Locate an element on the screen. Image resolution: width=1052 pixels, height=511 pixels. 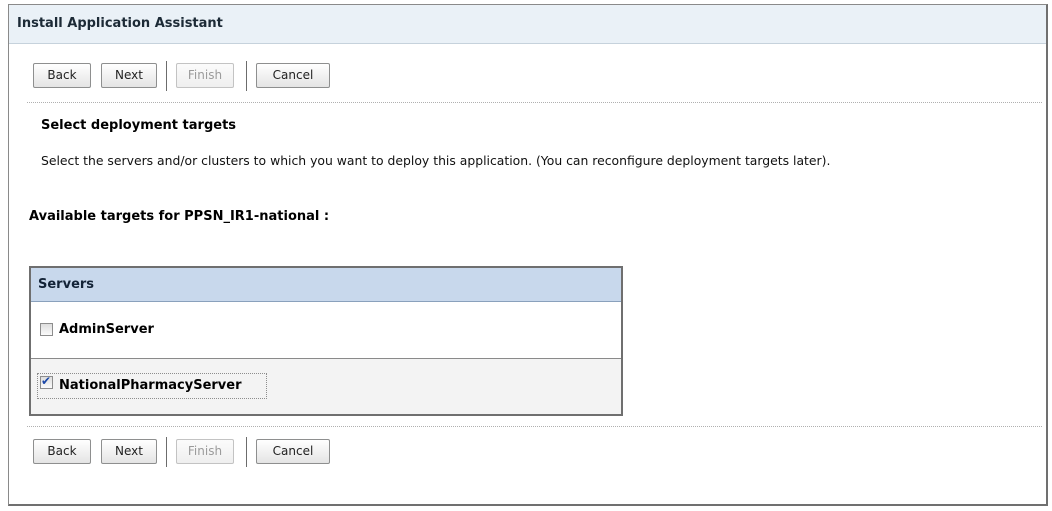
window-title: Install Application Assistant is located at coordinates (120, 23).